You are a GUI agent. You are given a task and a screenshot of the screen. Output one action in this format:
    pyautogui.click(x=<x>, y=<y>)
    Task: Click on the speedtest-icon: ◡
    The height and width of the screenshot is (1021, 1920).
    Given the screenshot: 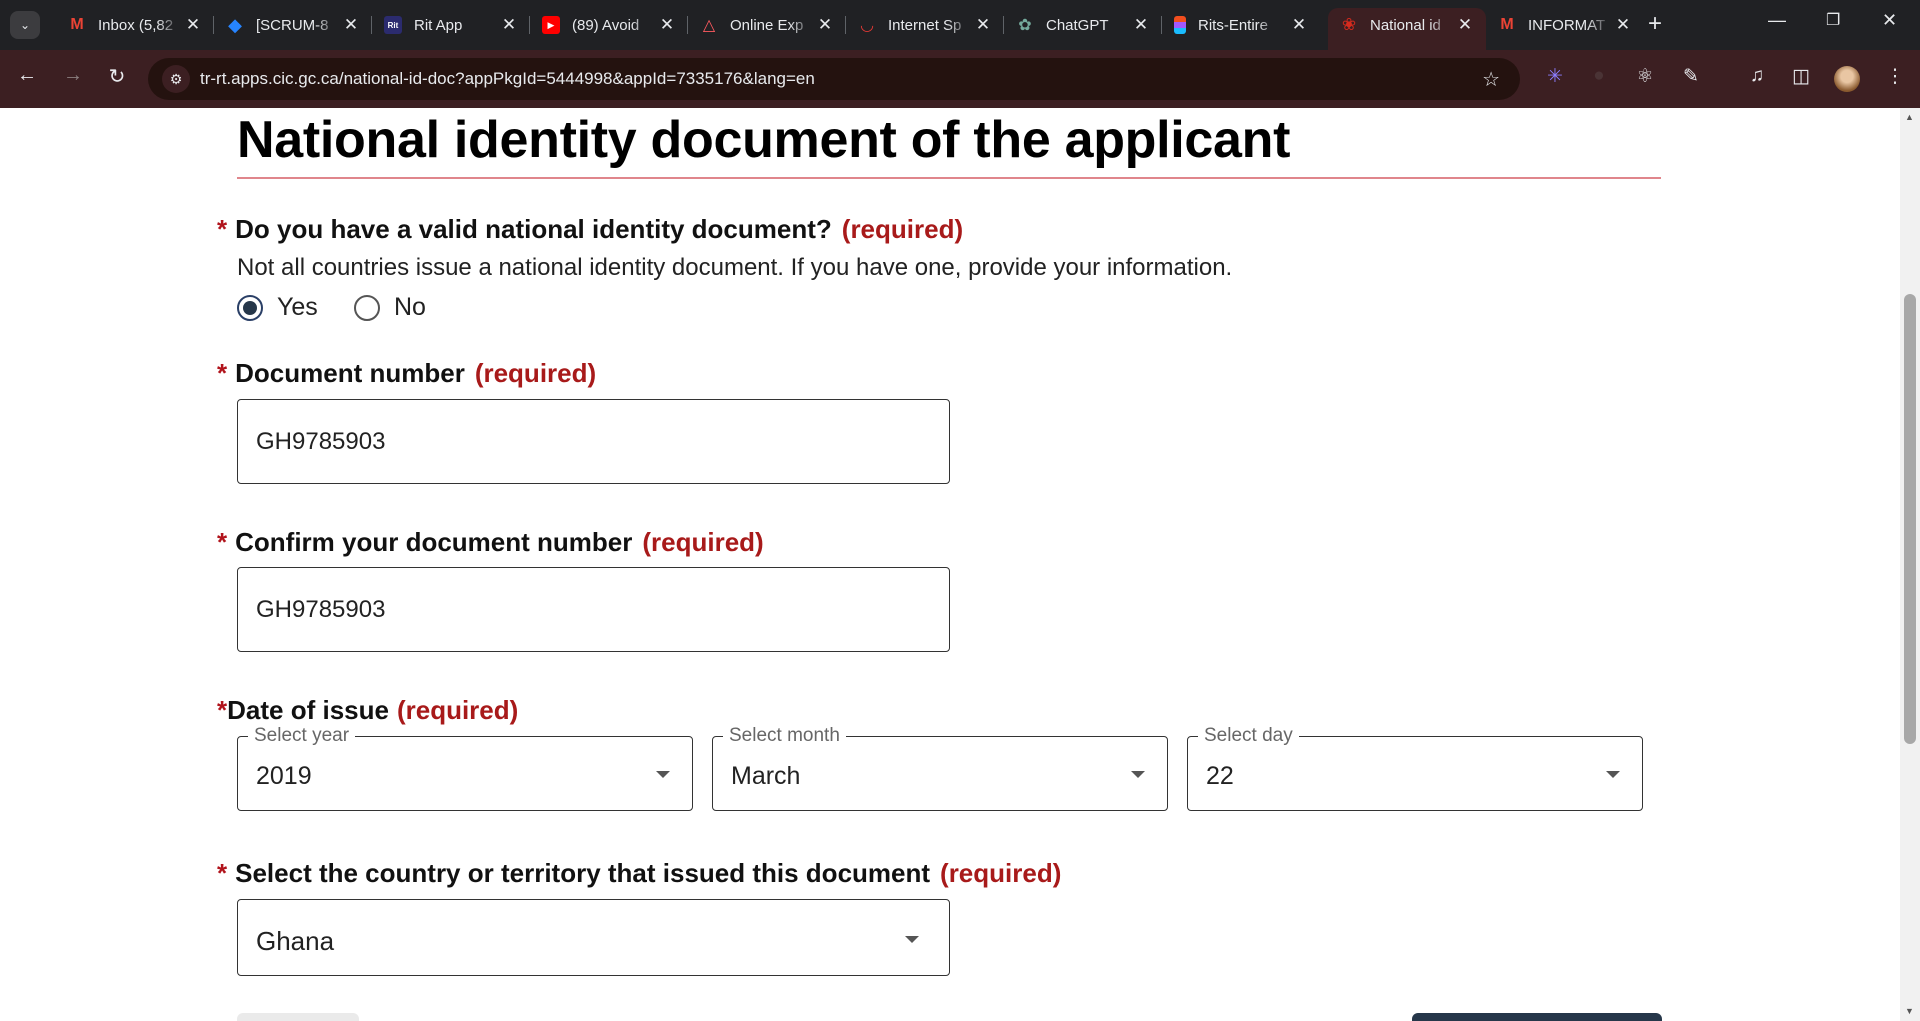 What is the action you would take?
    pyautogui.click(x=867, y=25)
    